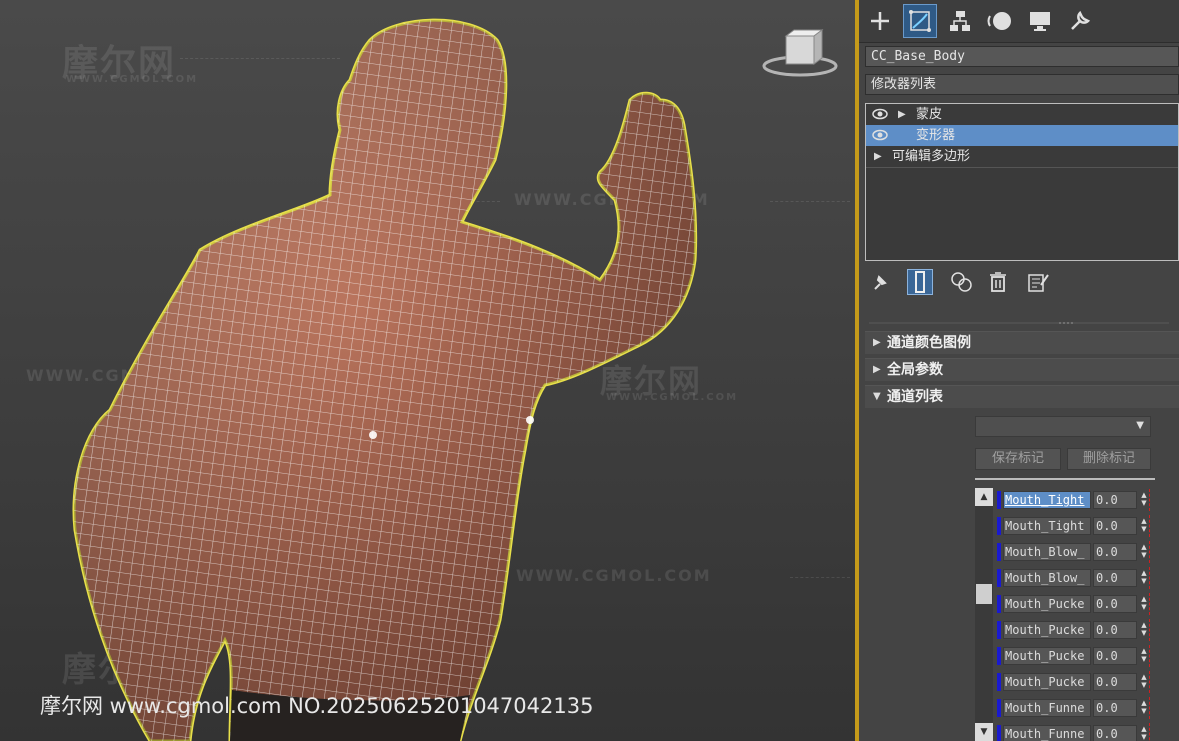  Describe the element at coordinates (1065, 479) in the screenshot. I see `channel-list-divider` at that location.